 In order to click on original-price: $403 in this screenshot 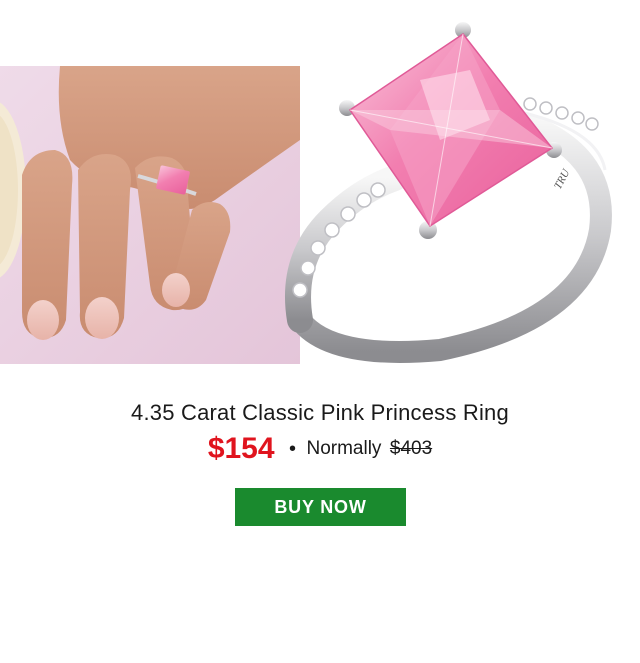, I will do `click(411, 448)`.